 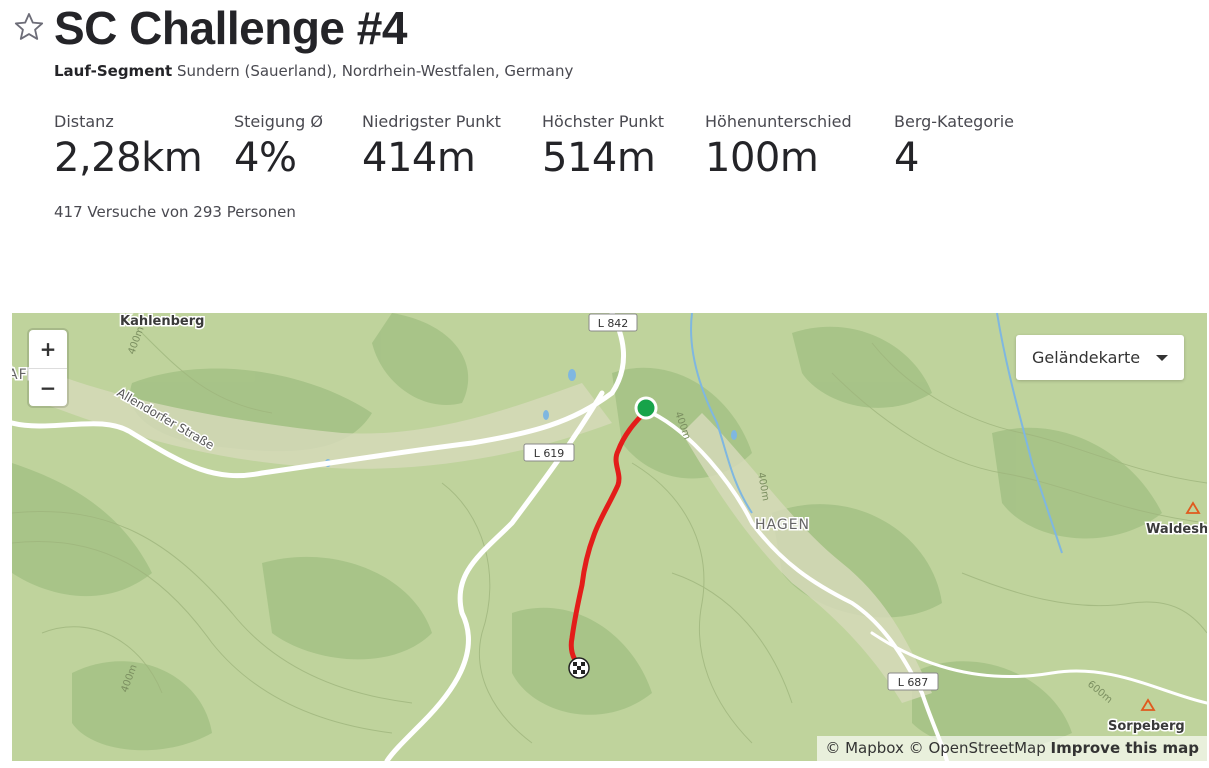 I want to click on stat-value: 4%, so click(x=265, y=158).